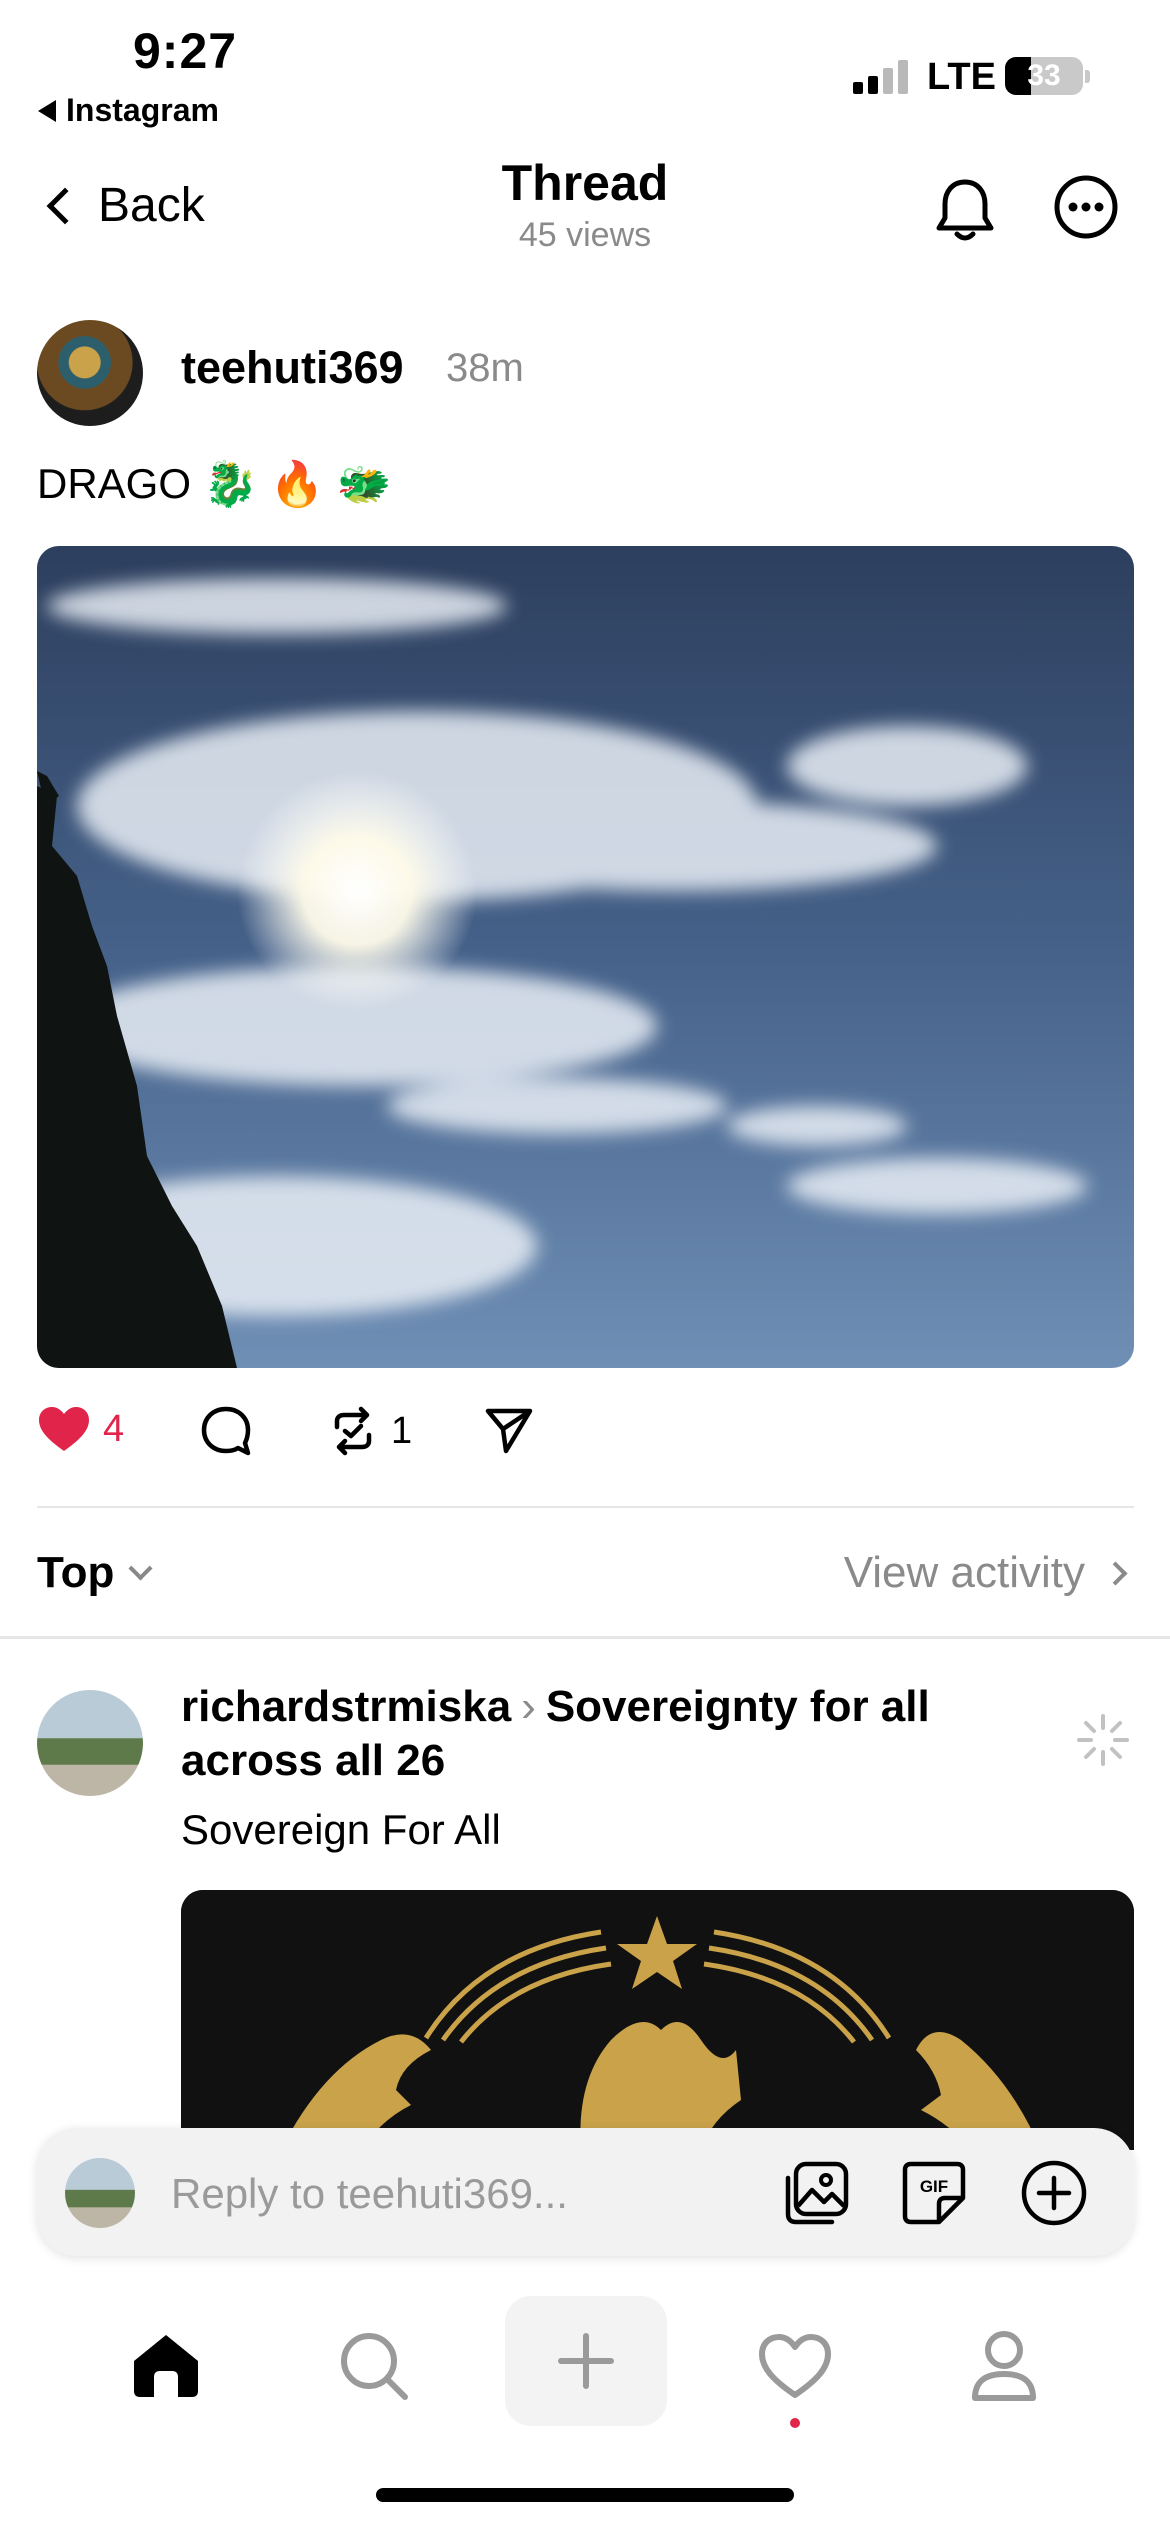 Image resolution: width=1170 pixels, height=2532 pixels. I want to click on back-to-app-link: Instagram, so click(128, 110).